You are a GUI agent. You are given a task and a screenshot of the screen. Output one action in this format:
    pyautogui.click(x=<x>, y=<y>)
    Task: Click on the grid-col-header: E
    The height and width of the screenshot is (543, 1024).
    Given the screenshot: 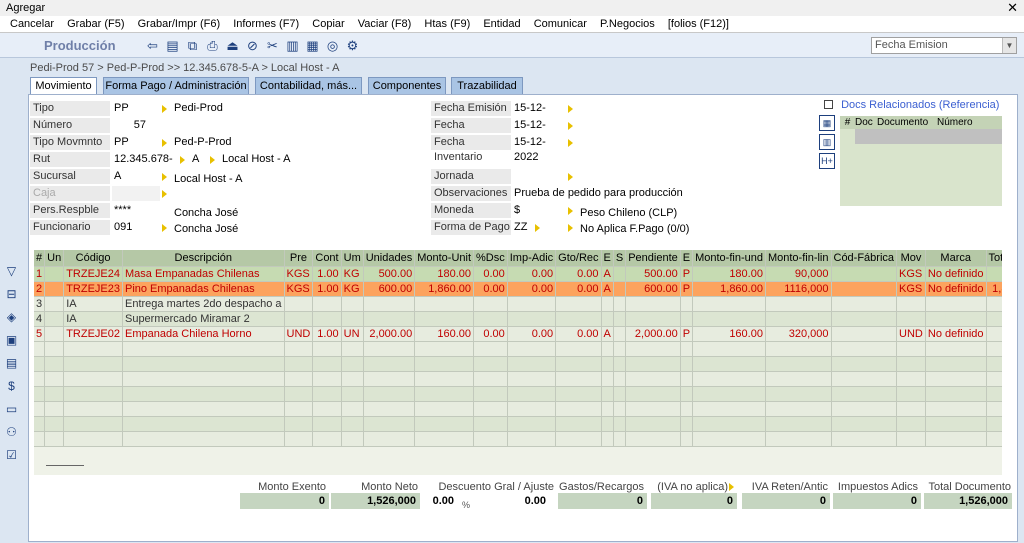 What is the action you would take?
    pyautogui.click(x=607, y=258)
    